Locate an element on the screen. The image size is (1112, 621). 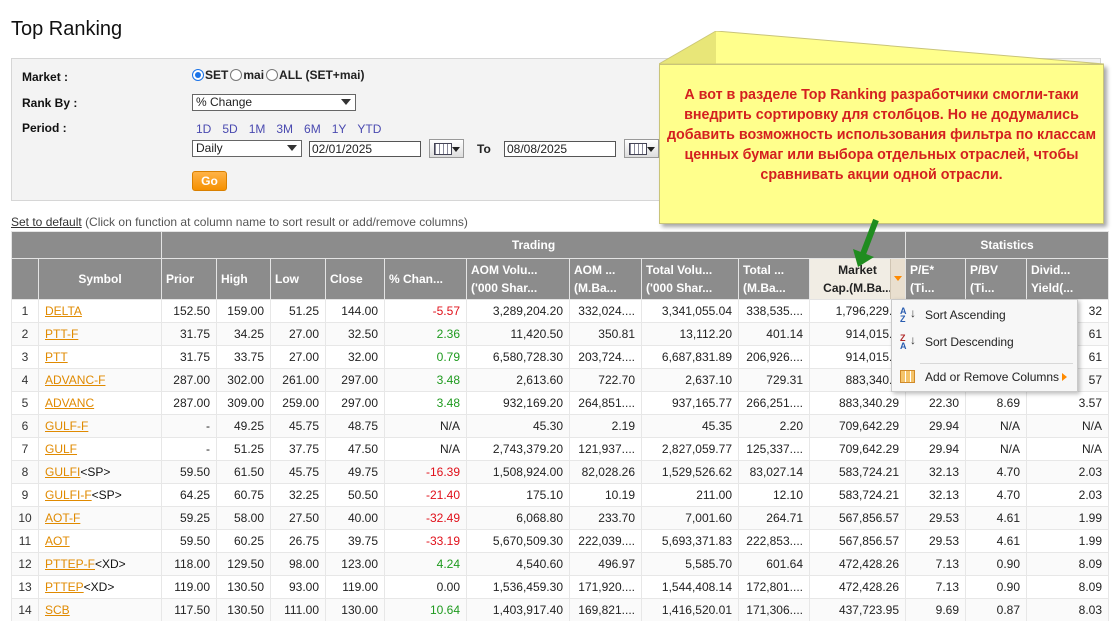
column-menu-trigger is located at coordinates (897, 279).